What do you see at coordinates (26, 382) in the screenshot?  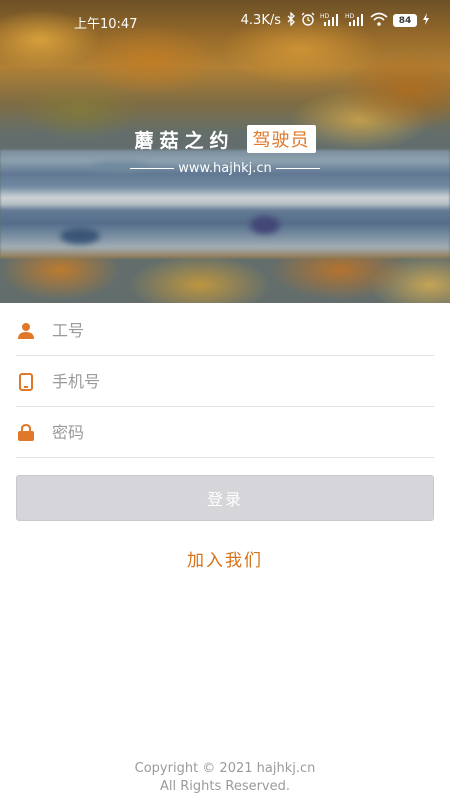 I see `phone-icon` at bounding box center [26, 382].